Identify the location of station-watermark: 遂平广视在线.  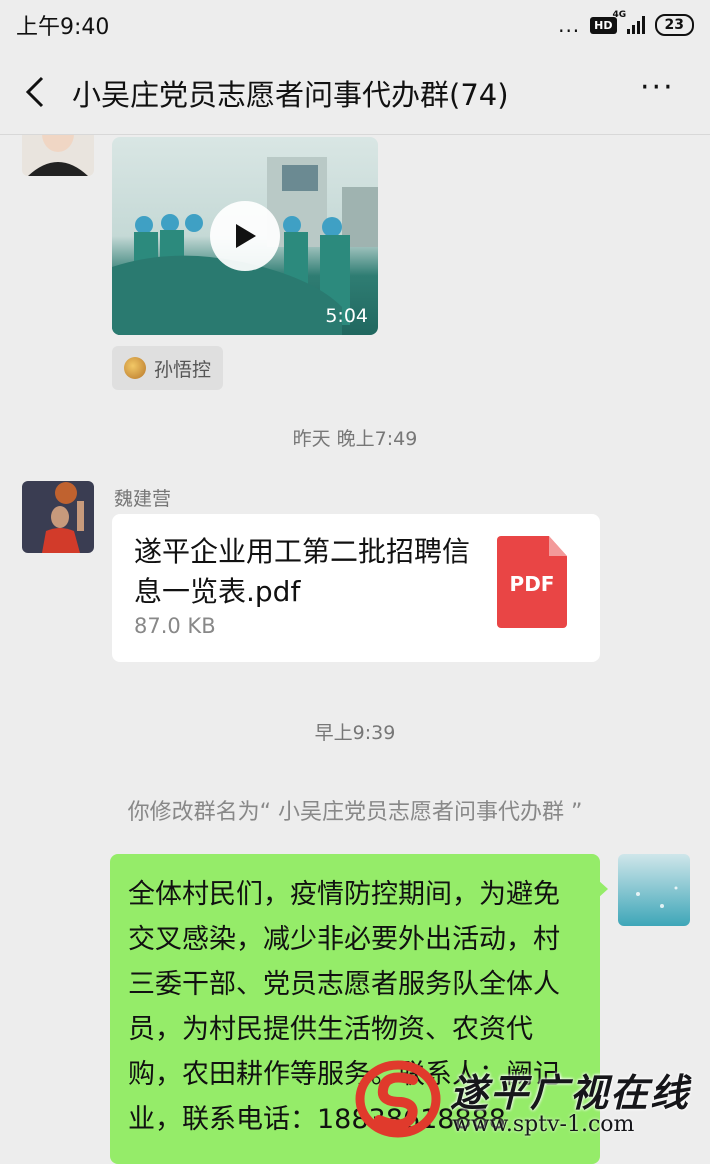
(570, 1092).